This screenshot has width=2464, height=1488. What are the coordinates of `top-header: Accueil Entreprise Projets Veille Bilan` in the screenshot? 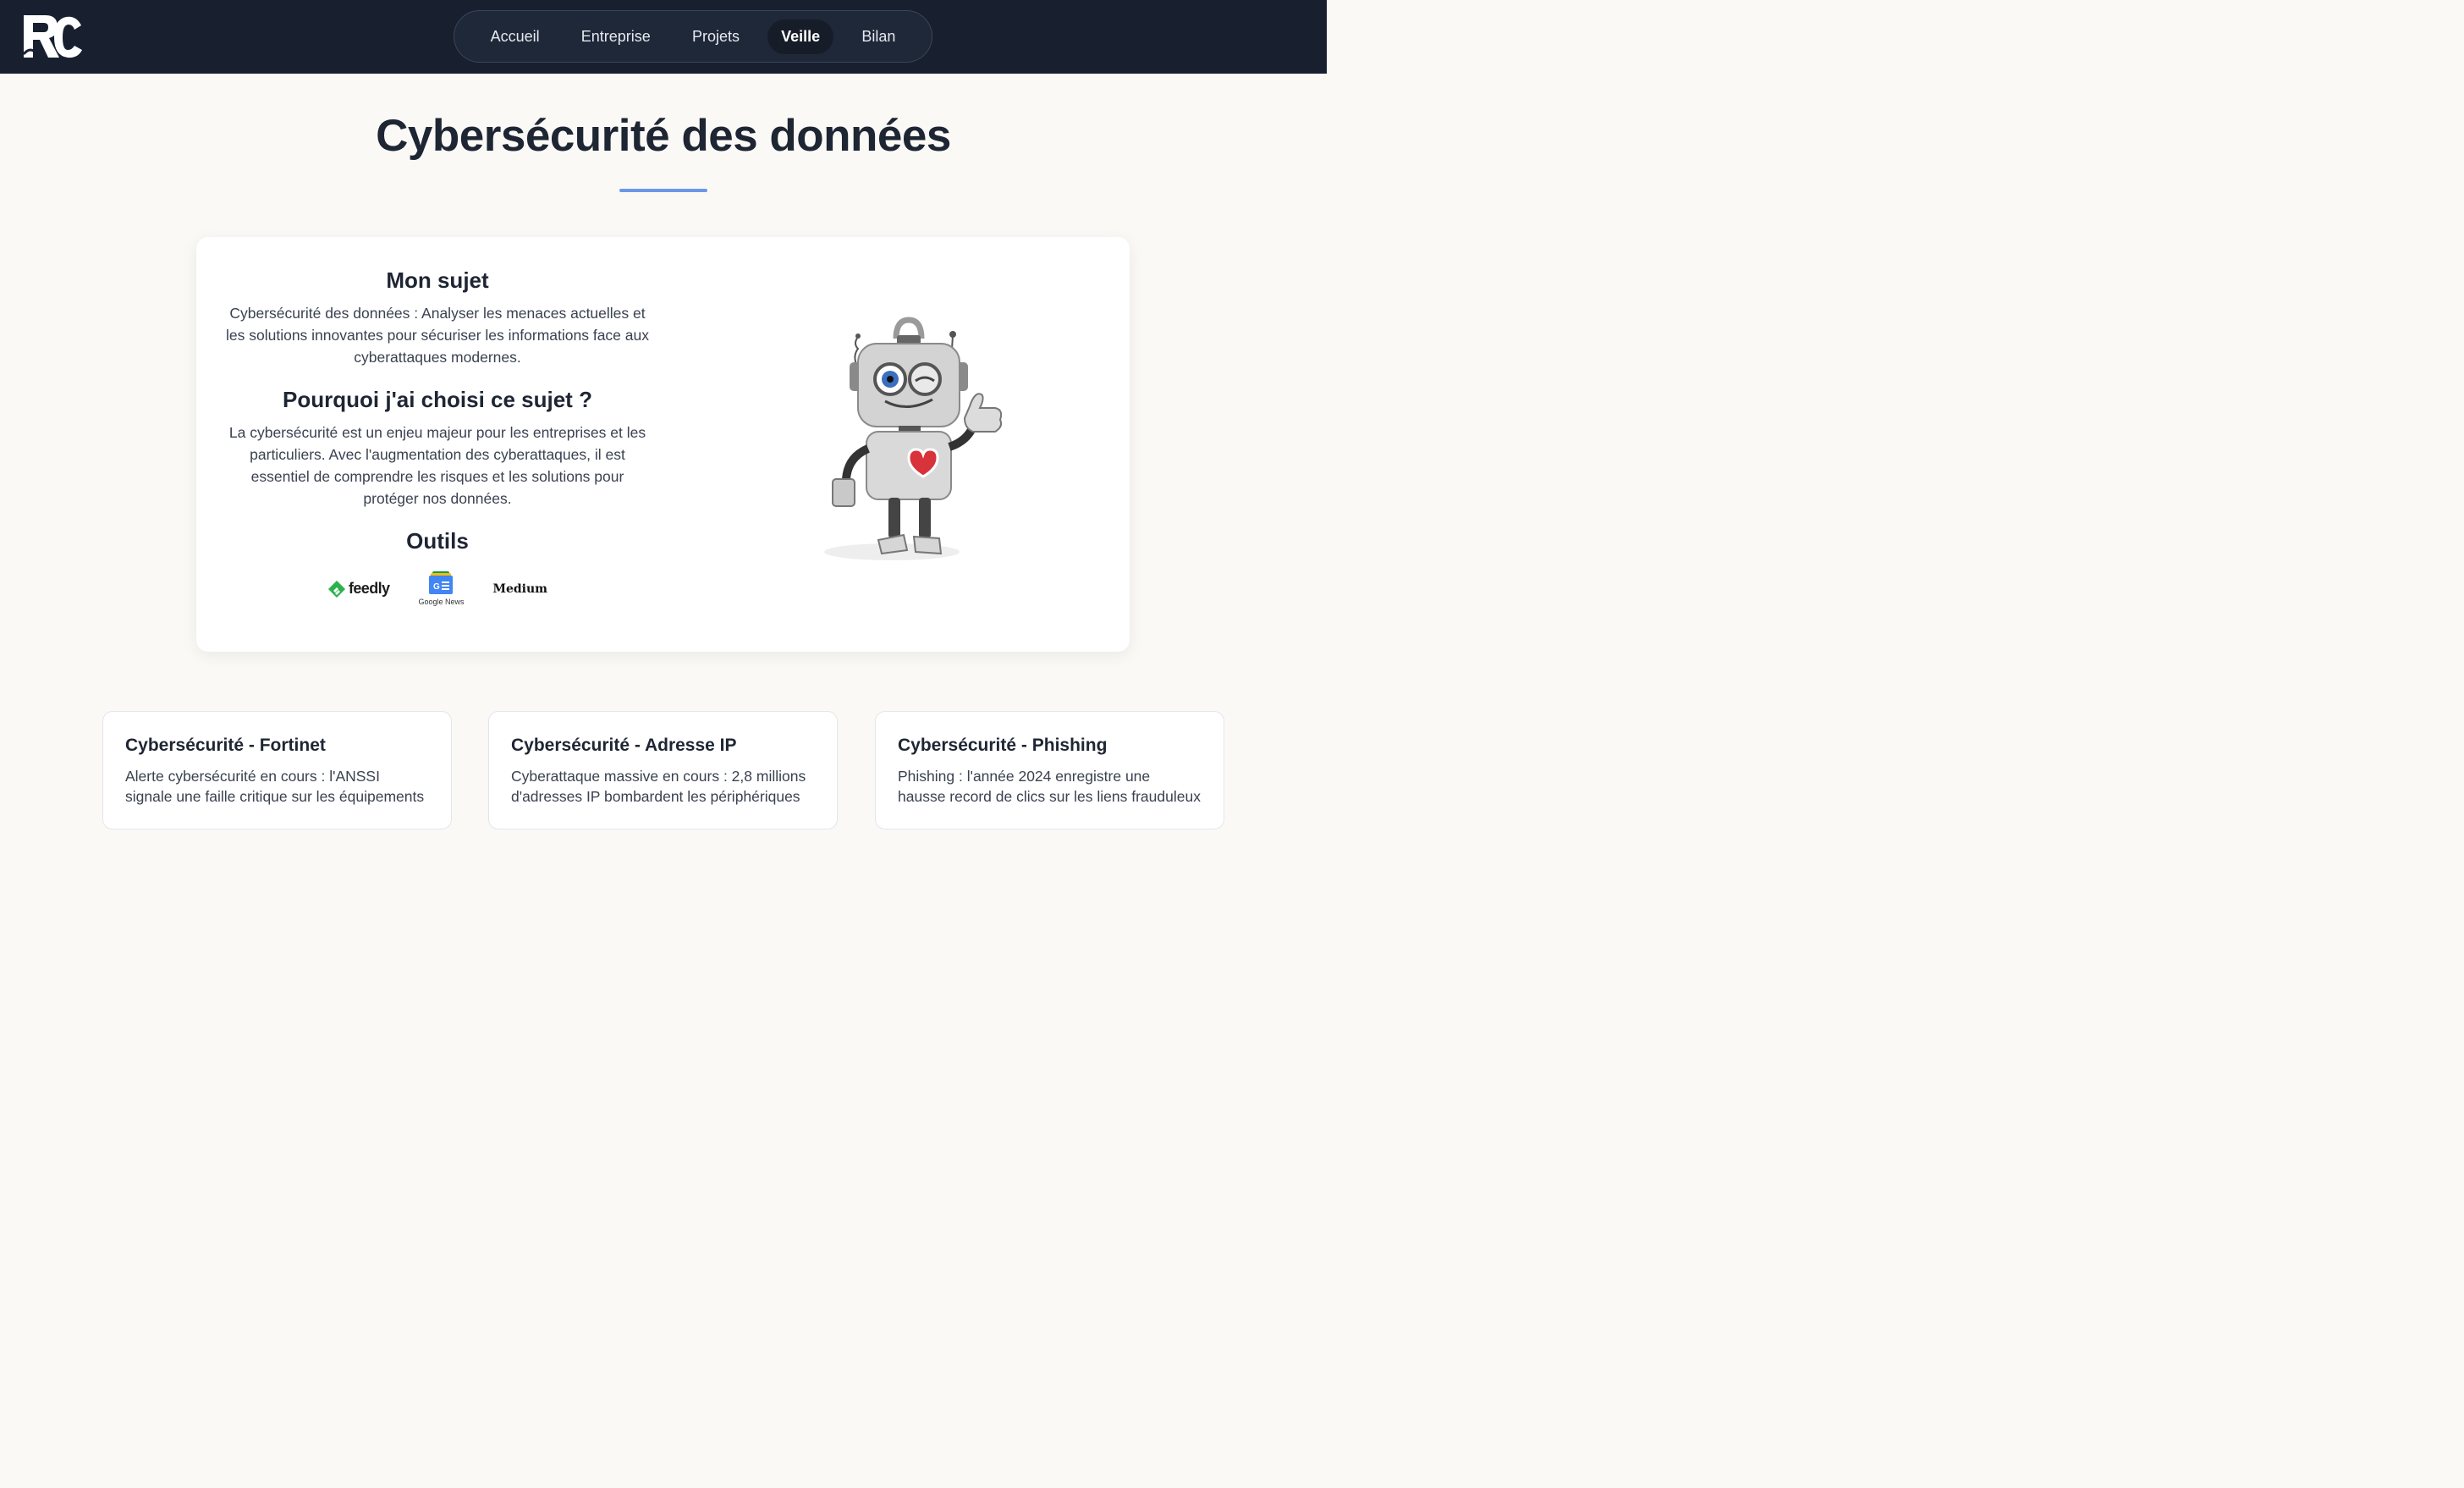 It's located at (663, 37).